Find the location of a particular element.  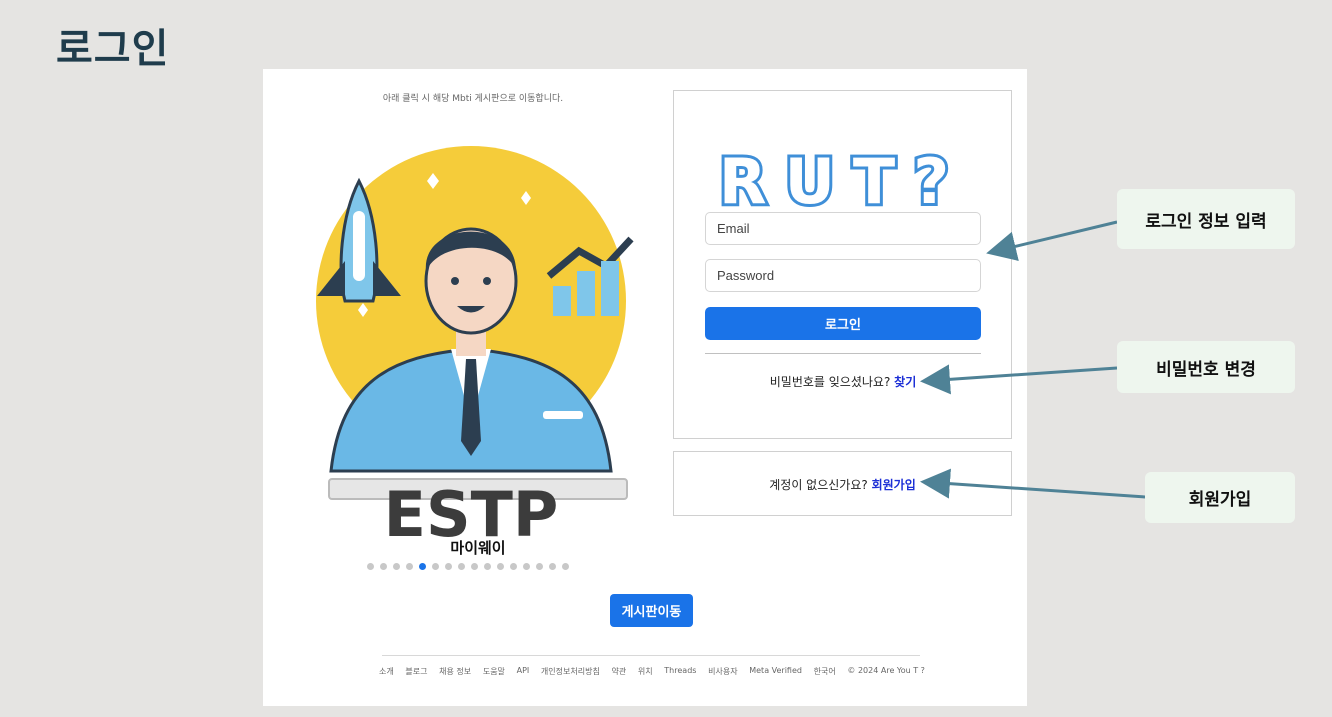

callout-signup: 회원가입 is located at coordinates (1220, 497).